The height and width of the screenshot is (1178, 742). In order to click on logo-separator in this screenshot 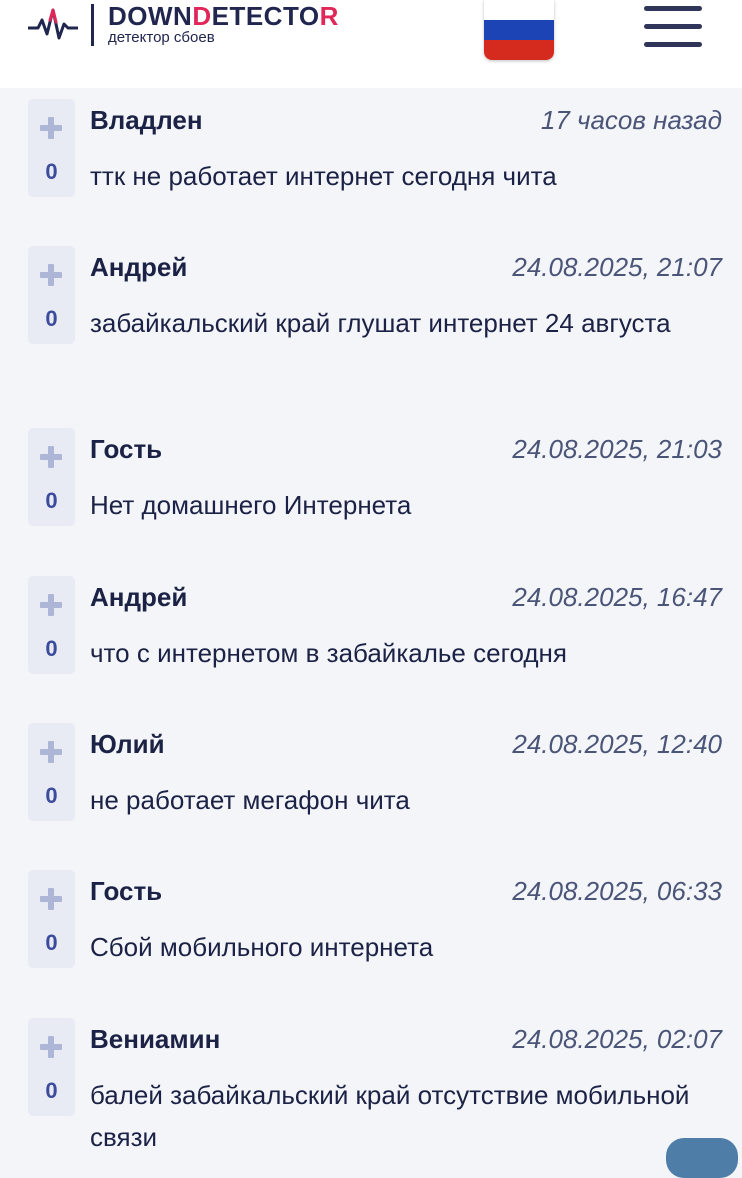, I will do `click(92, 25)`.